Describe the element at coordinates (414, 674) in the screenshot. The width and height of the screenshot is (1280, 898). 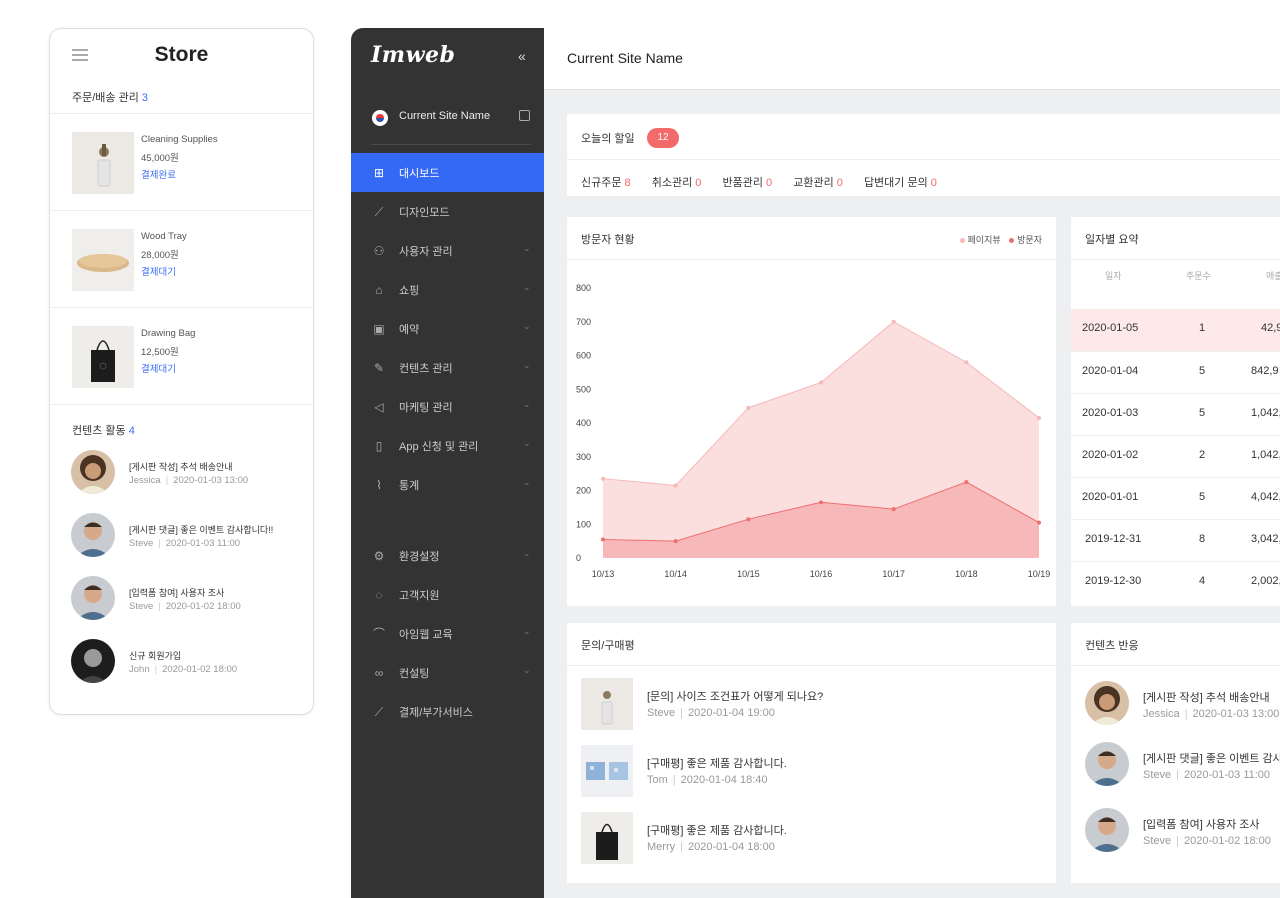
I see `sidebar-item-label: 컨설팅` at that location.